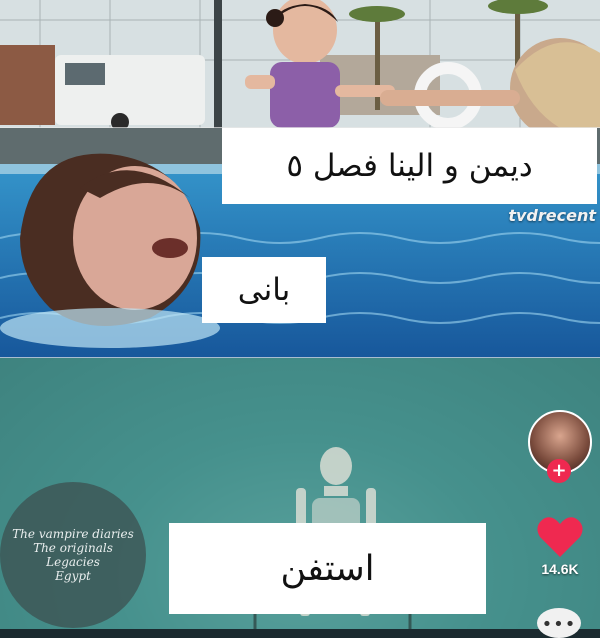  Describe the element at coordinates (264, 290) in the screenshot. I see `caption-middle: بانى` at that location.